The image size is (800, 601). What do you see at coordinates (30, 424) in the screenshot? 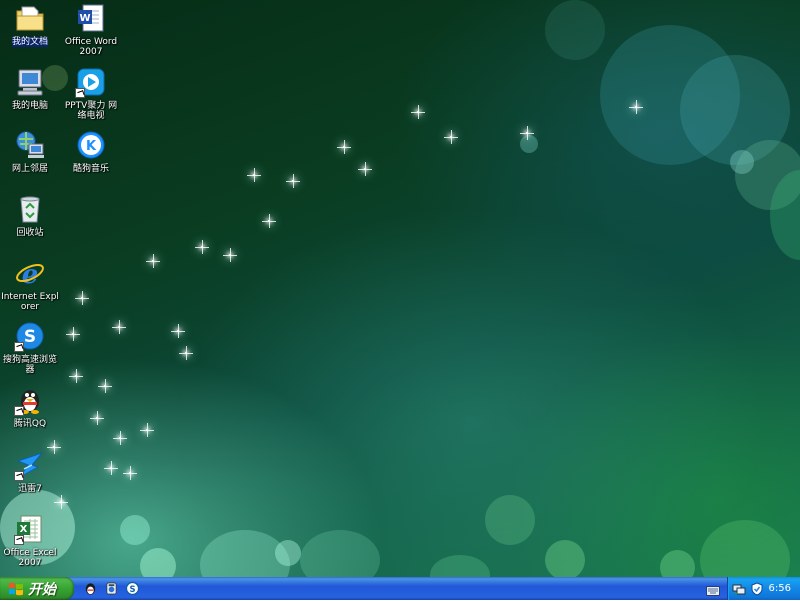
I see `desktop-icon-label: 腾讯QQ` at bounding box center [30, 424].